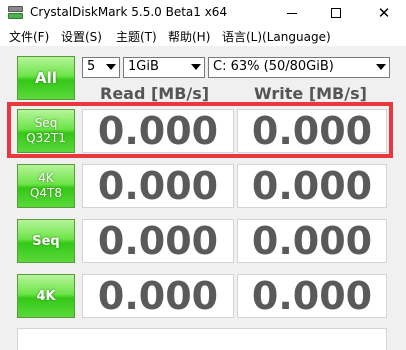 This screenshot has width=406, height=350. I want to click on menu-bar: 文件(F) 设置(S) 主题(T) 帮助(H) 语言(L)(Language), so click(203, 36).